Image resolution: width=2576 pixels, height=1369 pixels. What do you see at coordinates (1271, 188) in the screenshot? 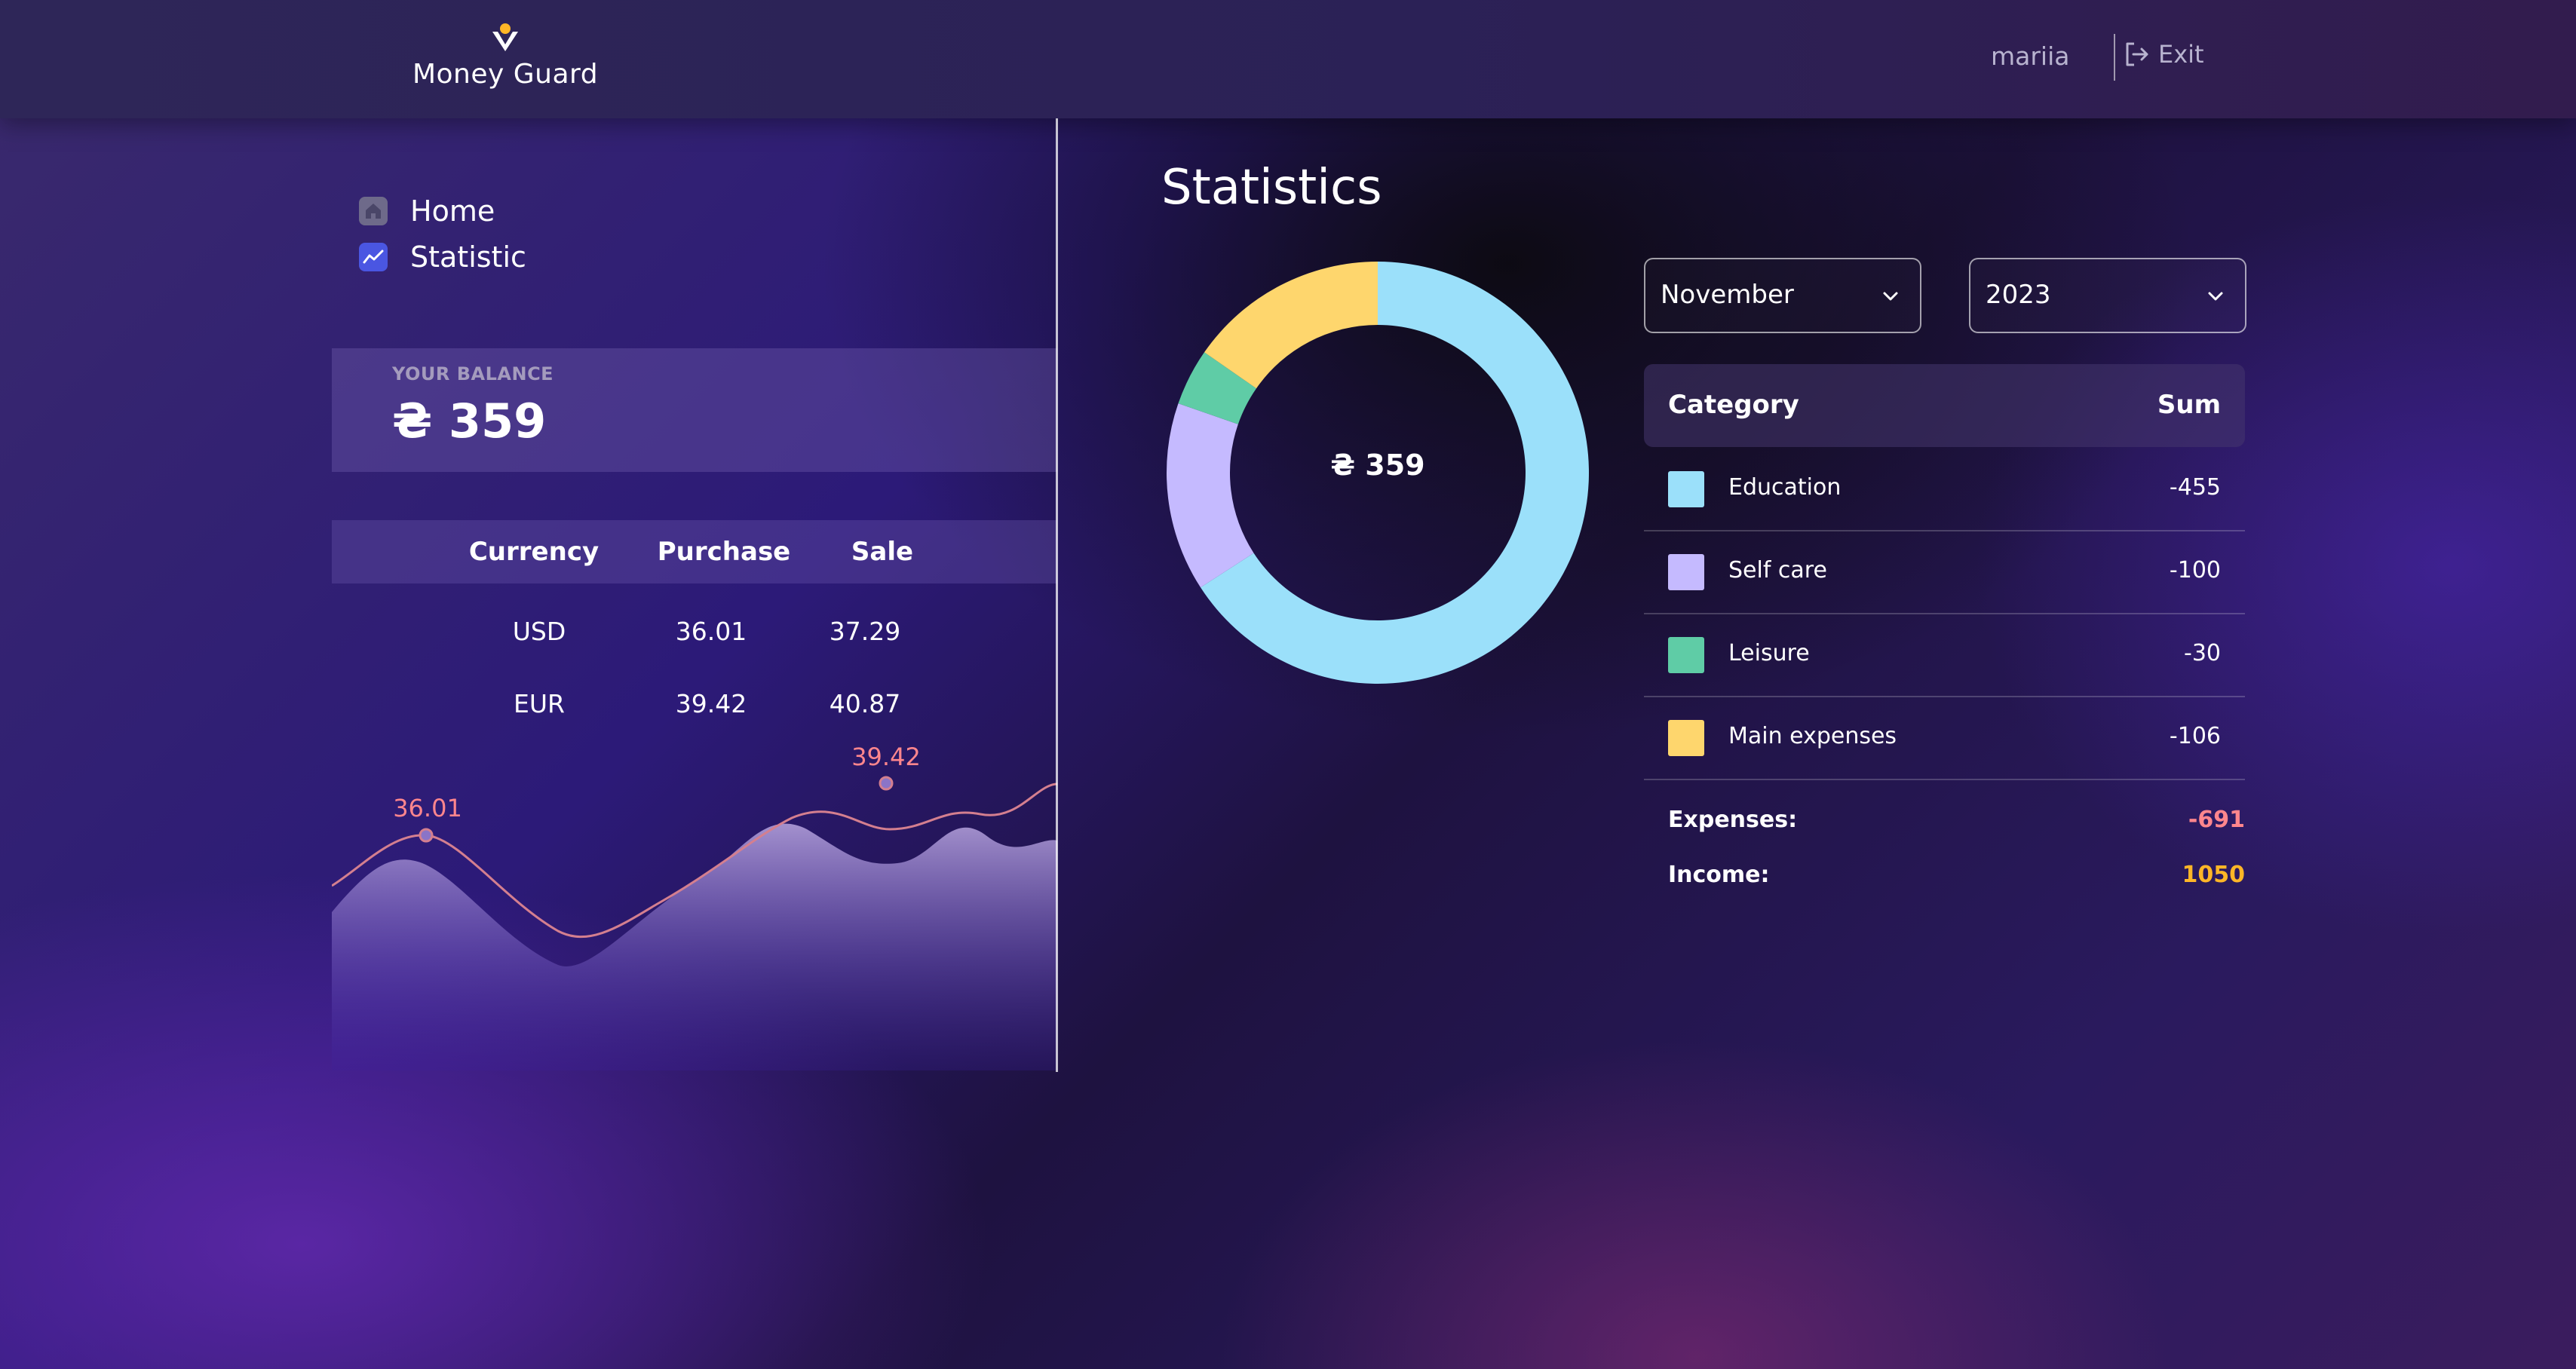
I see `page-title: Statistics` at bounding box center [1271, 188].